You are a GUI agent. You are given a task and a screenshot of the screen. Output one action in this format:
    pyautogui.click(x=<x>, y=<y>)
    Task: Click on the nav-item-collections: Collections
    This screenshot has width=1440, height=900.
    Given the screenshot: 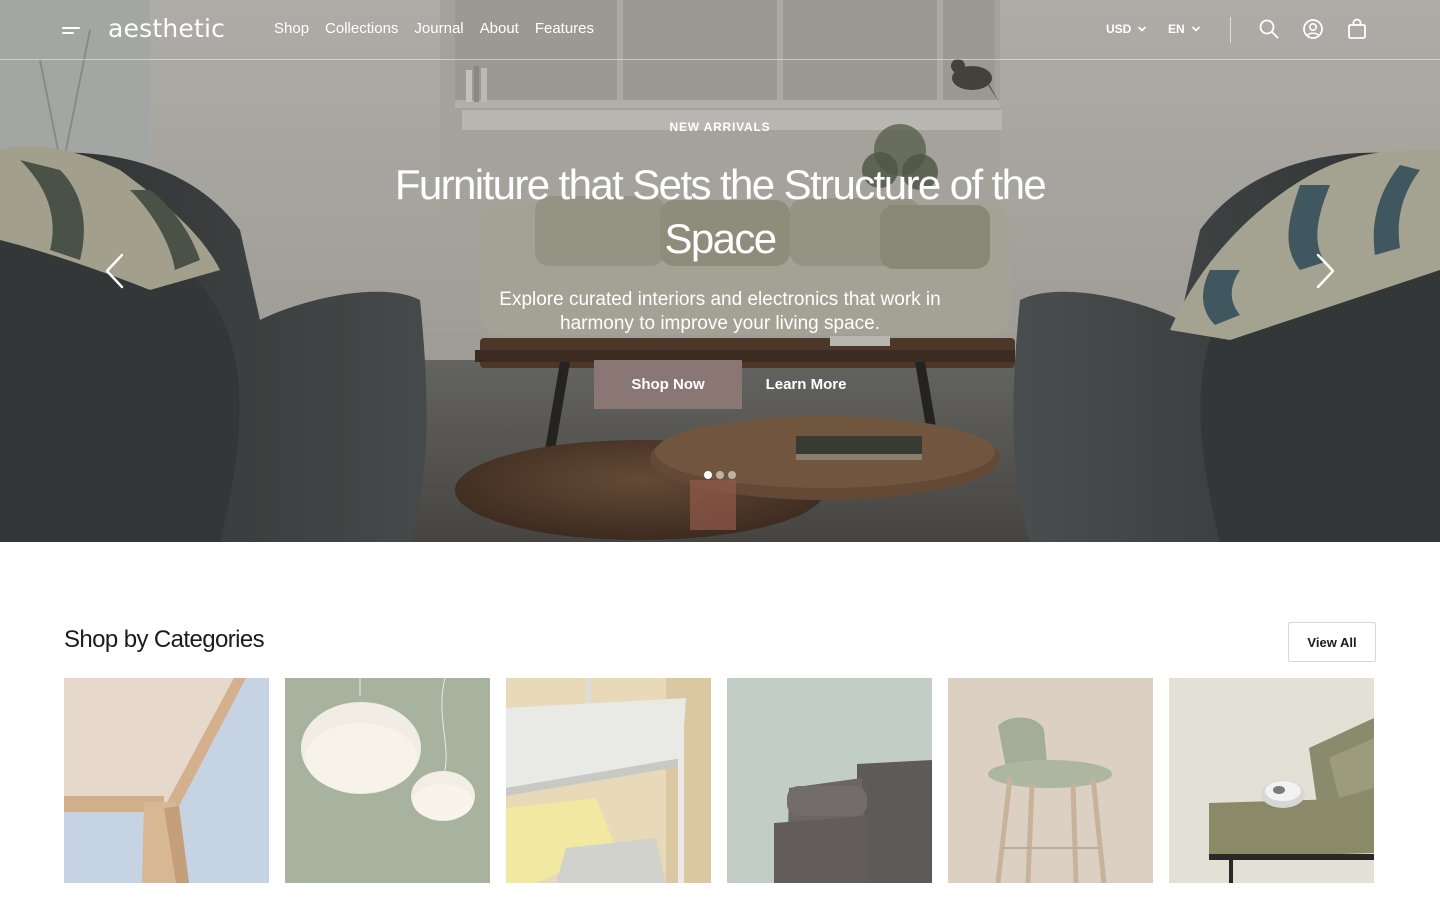 What is the action you would take?
    pyautogui.click(x=361, y=28)
    